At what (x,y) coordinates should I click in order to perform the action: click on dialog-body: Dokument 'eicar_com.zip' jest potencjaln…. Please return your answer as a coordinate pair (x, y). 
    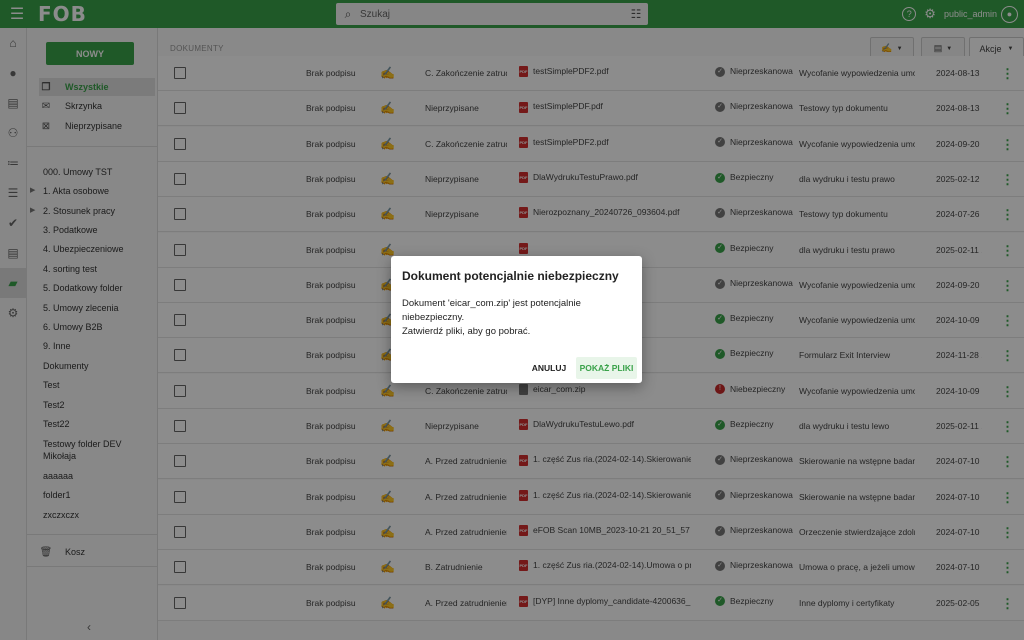
    Looking at the image, I should click on (514, 318).